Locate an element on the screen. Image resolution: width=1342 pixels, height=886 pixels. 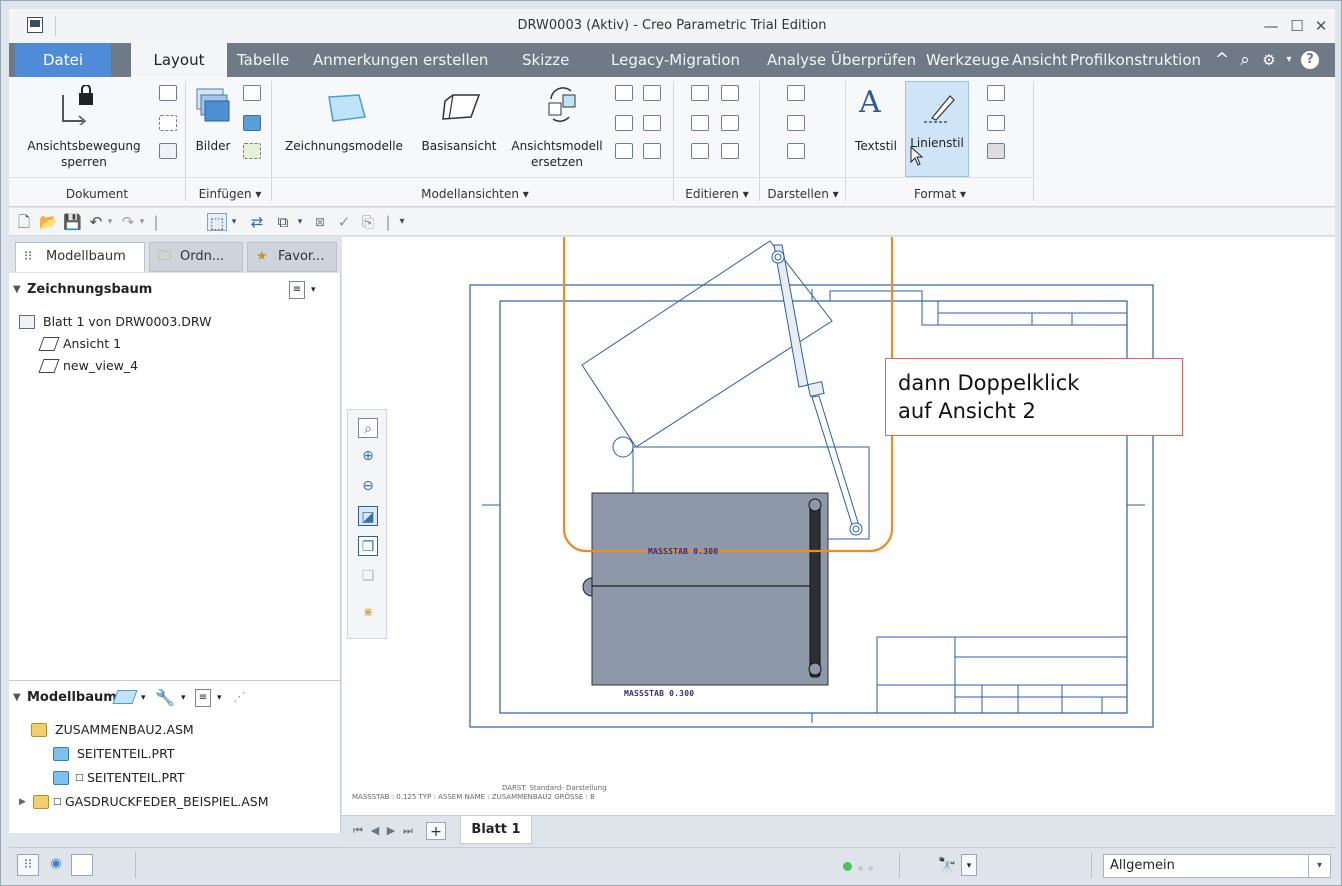
drawing-tree-header: ▼ Zeichnungsbaum ≡ ▾ is located at coordinates (169, 290).